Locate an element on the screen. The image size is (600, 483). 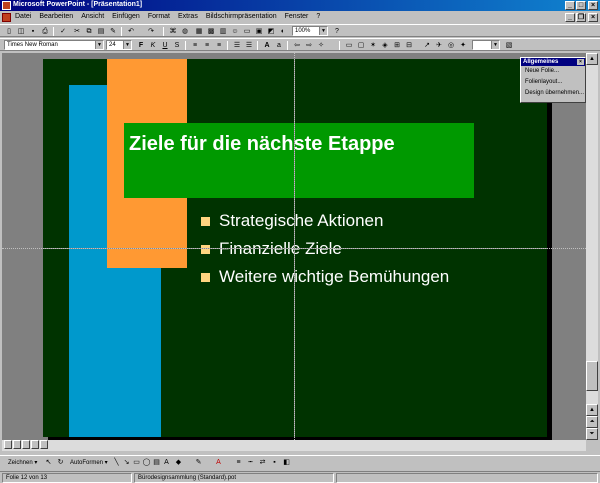
oval-tool-icon: ◯ is located at coordinates (146, 463).